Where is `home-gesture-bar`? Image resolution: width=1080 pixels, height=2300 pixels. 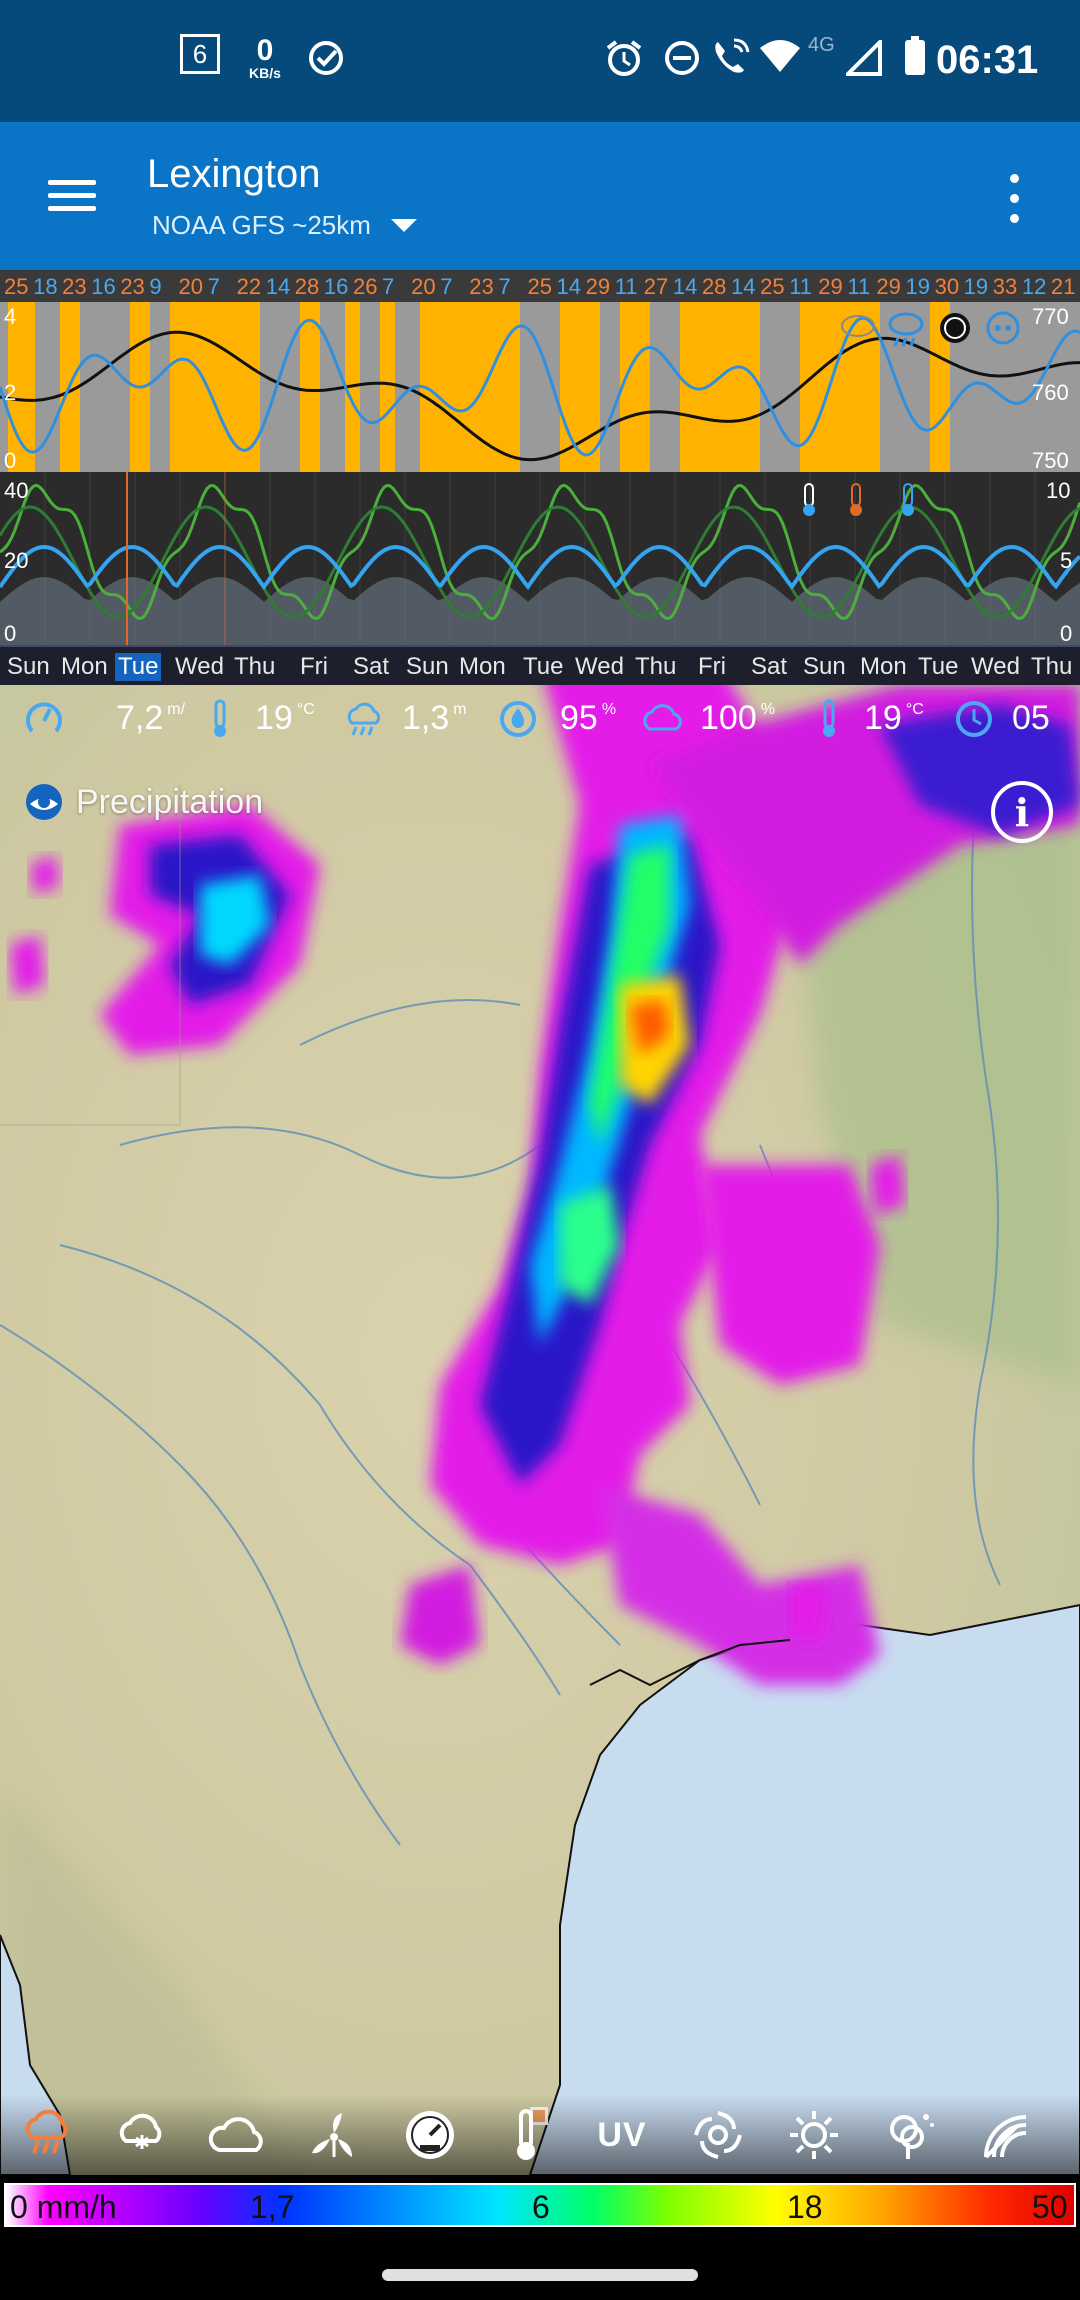
home-gesture-bar is located at coordinates (540, 2275).